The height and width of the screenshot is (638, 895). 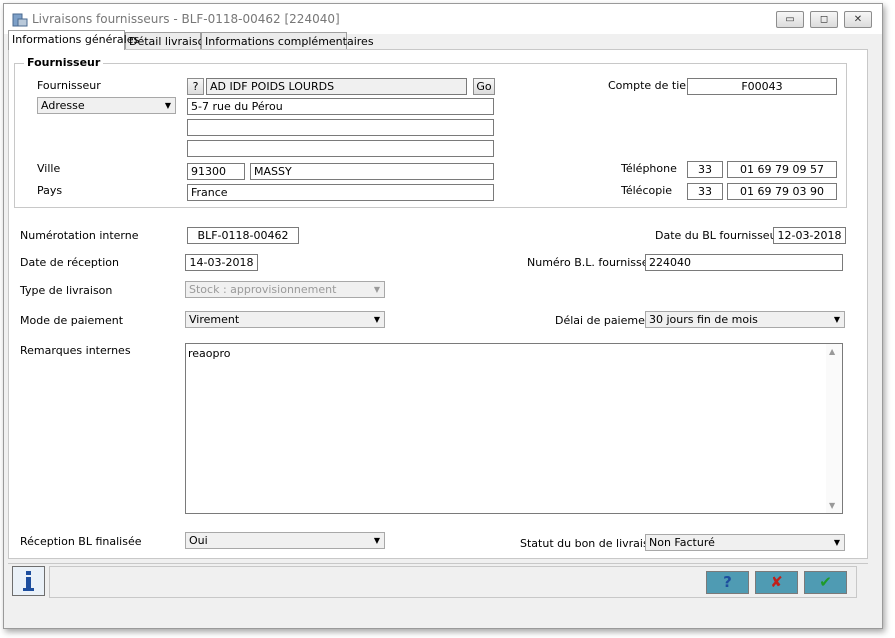 I want to click on help-button: ?, so click(x=727, y=582).